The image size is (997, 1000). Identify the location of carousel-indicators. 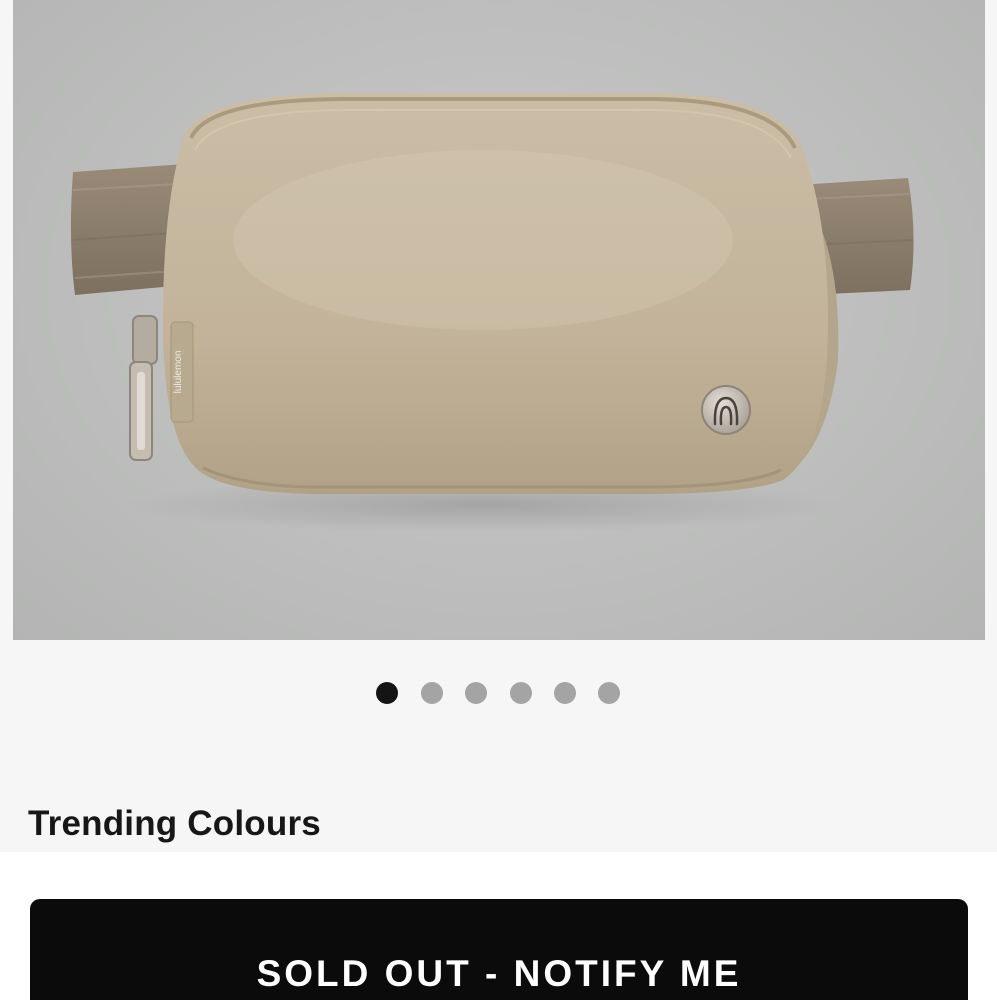
(498, 694).